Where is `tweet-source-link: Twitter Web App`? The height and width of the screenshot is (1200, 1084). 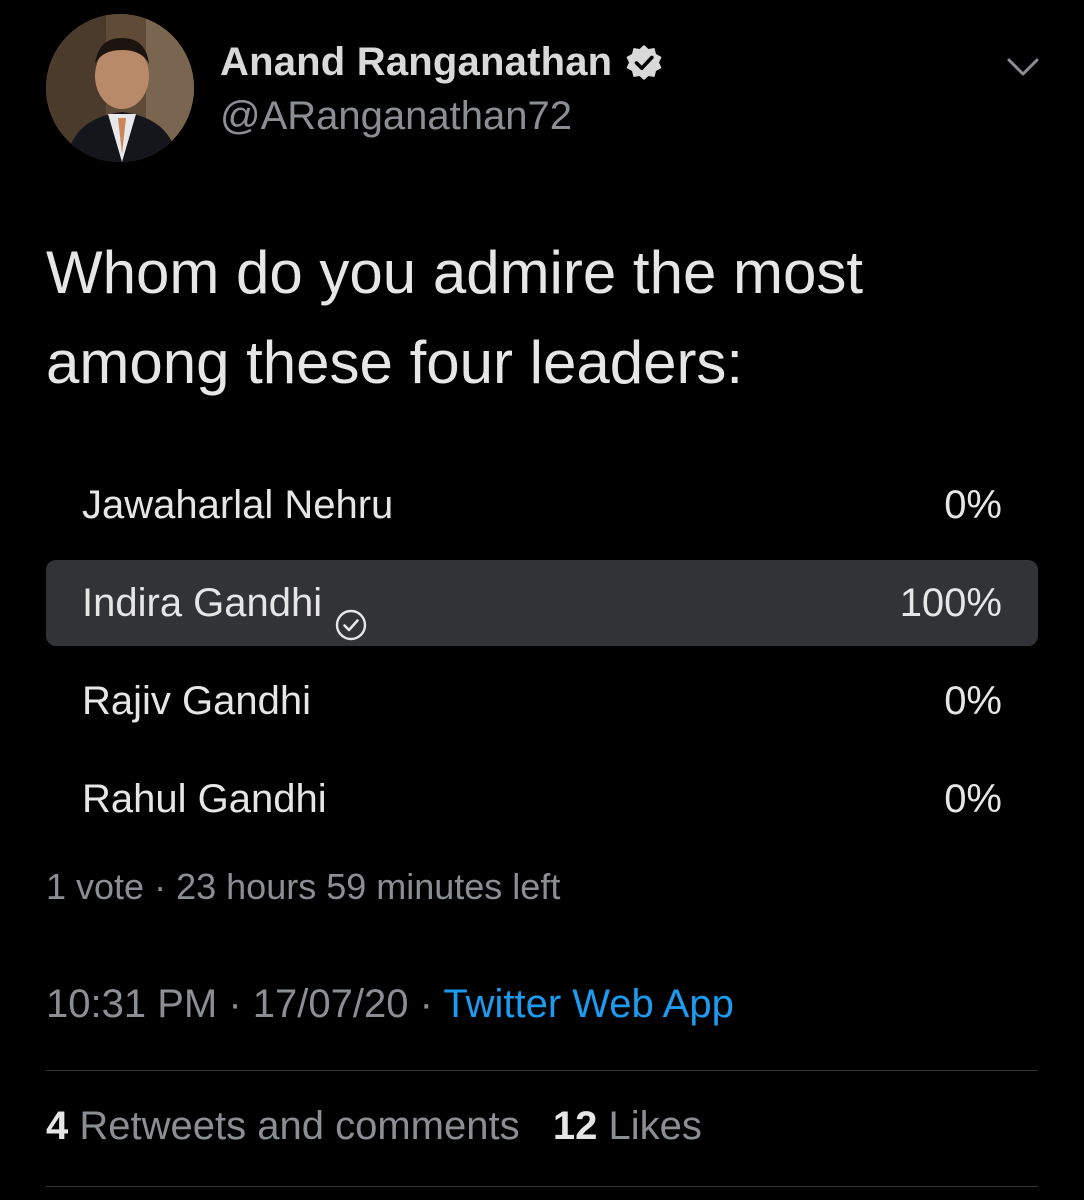 tweet-source-link: Twitter Web App is located at coordinates (588, 1004).